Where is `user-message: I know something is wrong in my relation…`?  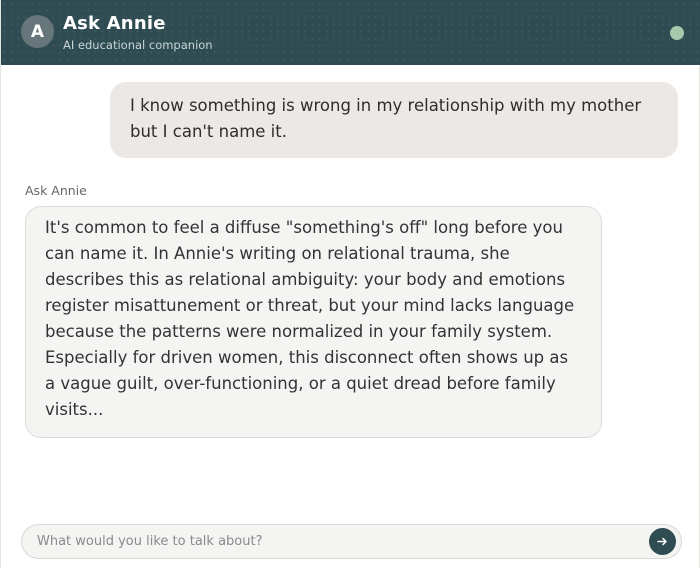 user-message: I know something is wrong in my relation… is located at coordinates (394, 120).